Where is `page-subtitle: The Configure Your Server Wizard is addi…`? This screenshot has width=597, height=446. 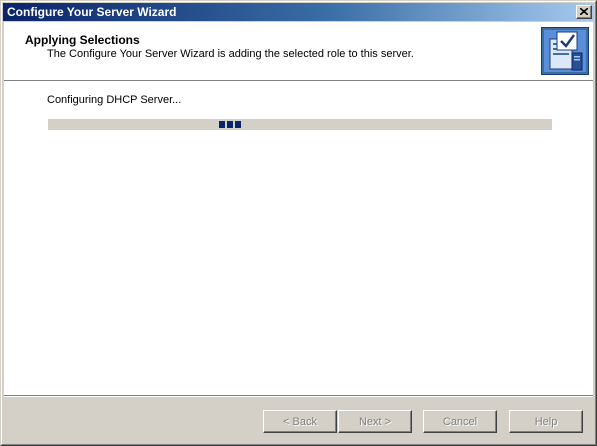 page-subtitle: The Configure Your Server Wizard is addi… is located at coordinates (230, 54).